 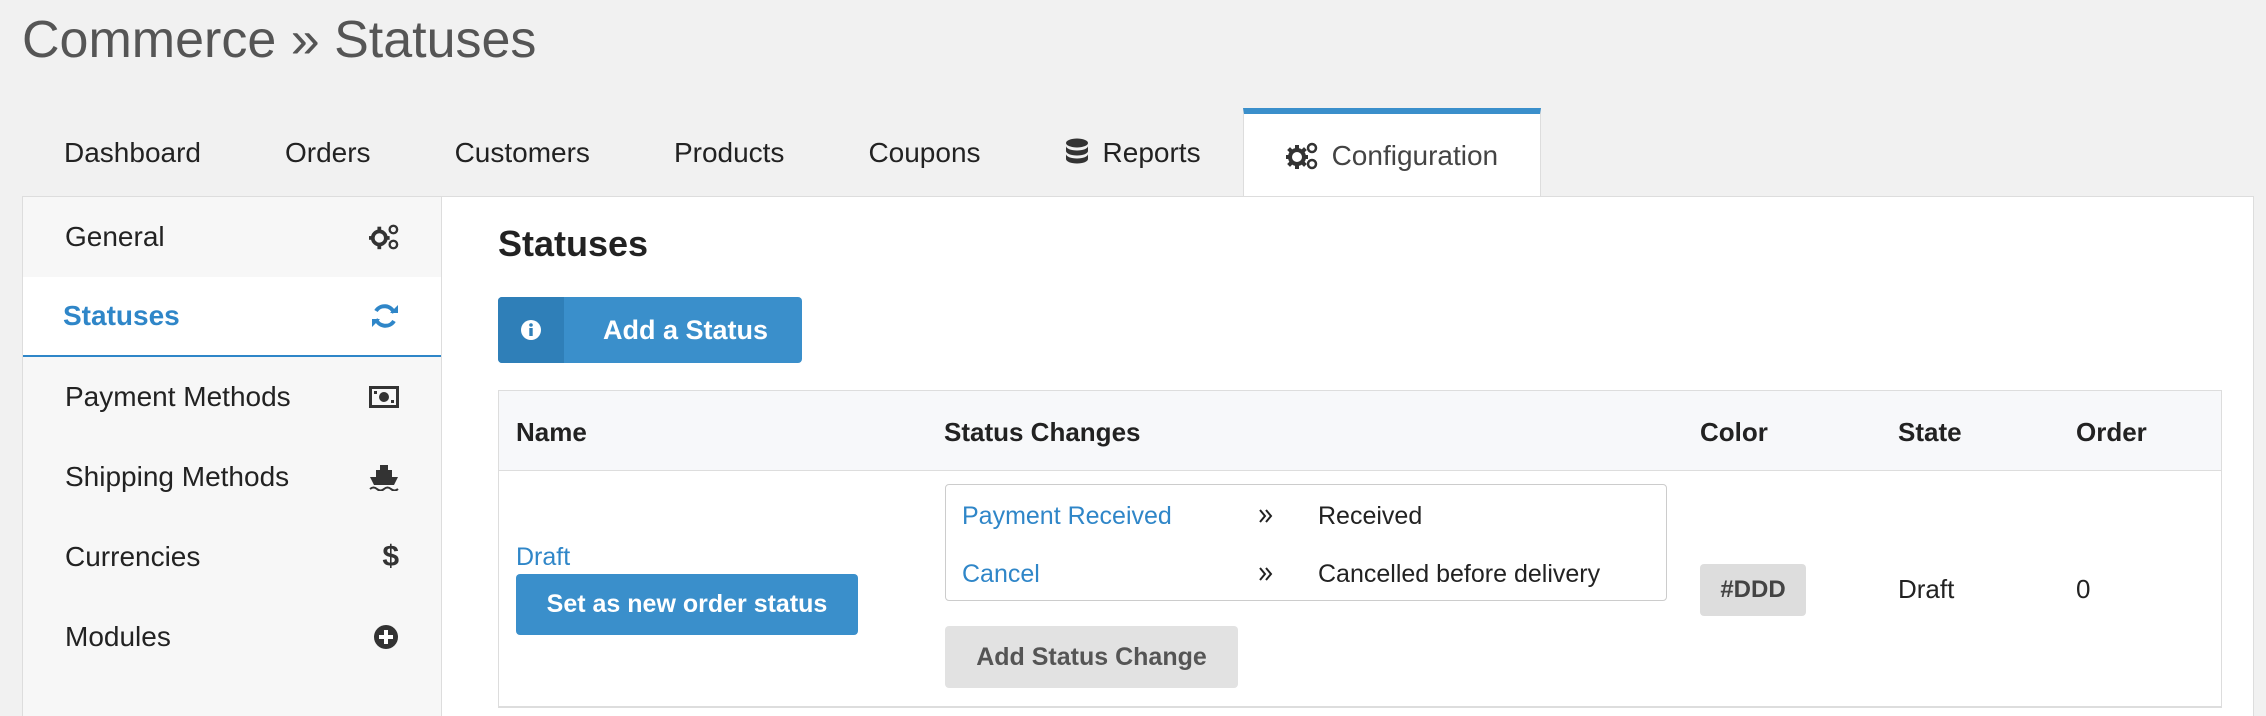 What do you see at coordinates (2083, 589) in the screenshot?
I see `order-value: 0` at bounding box center [2083, 589].